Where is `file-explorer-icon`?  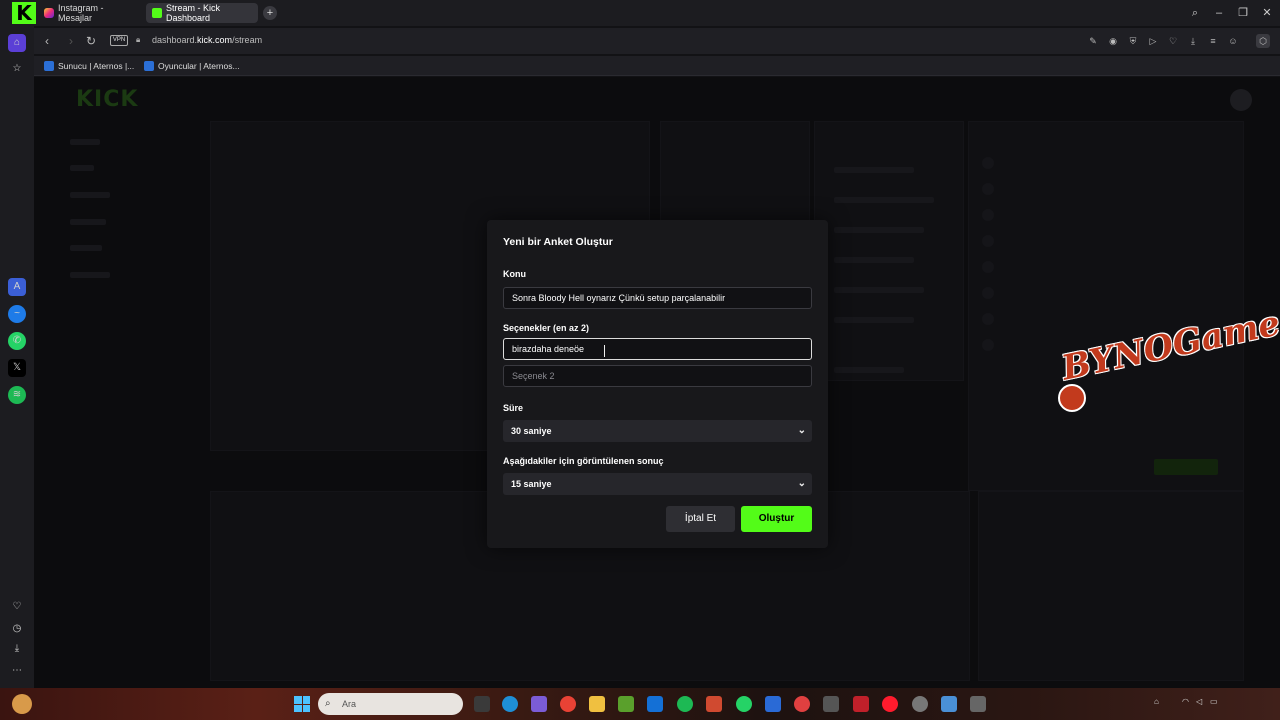
file-explorer-icon is located at coordinates (597, 704).